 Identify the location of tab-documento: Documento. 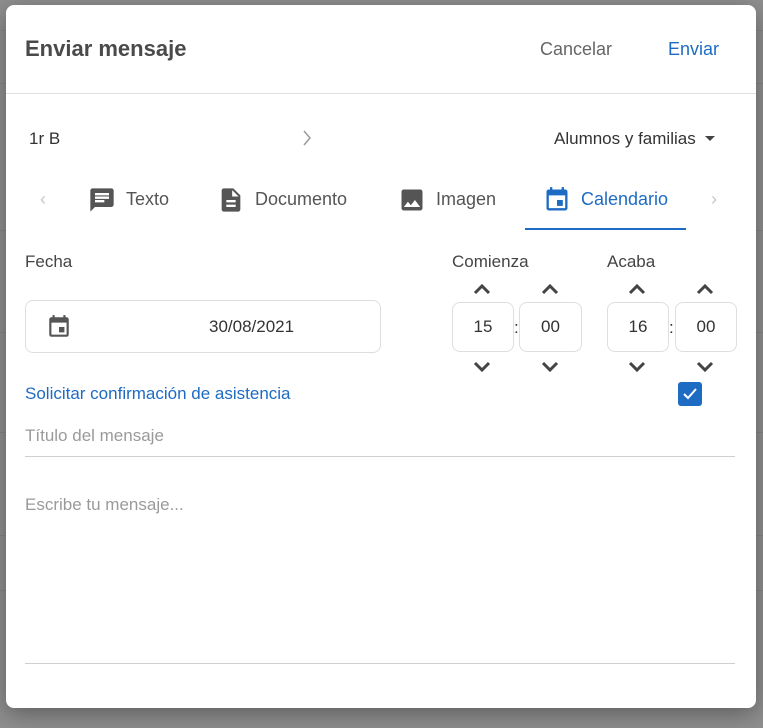
(282, 199).